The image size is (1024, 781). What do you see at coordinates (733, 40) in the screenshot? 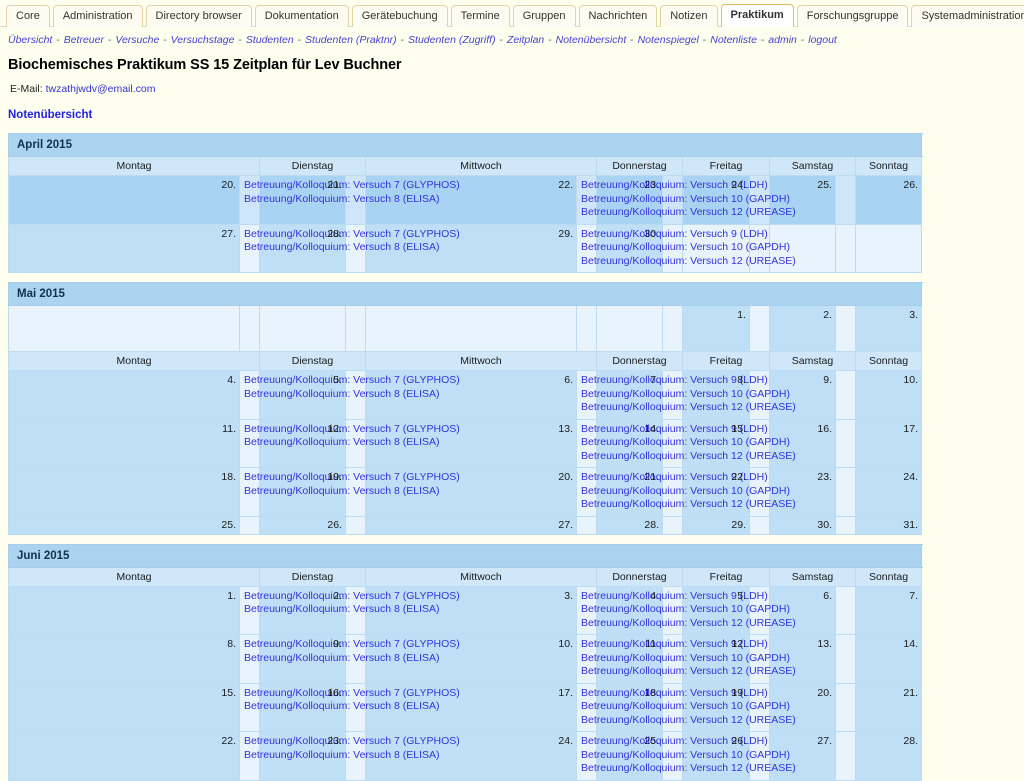
I see `breadcrumb-item-notenliste: Notenliste` at bounding box center [733, 40].